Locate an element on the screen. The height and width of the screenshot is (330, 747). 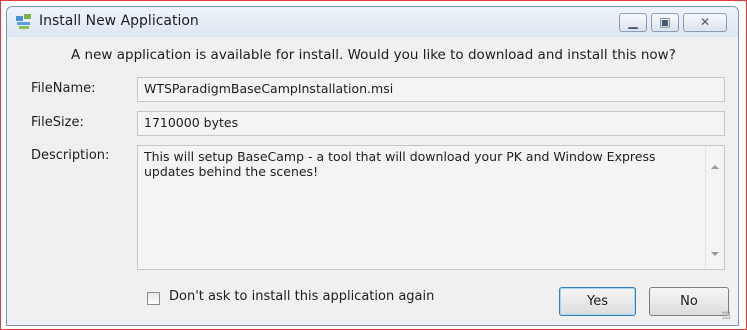
file-name-label: FileName: is located at coordinates (63, 88).